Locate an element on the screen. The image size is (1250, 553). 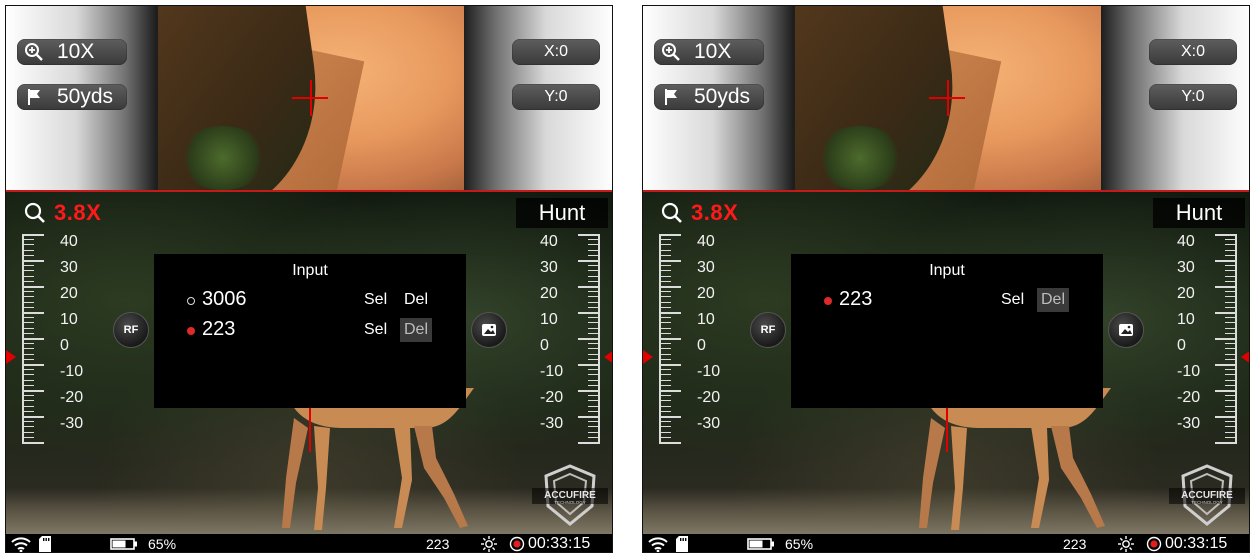
zoom-image is located at coordinates (311, 98).